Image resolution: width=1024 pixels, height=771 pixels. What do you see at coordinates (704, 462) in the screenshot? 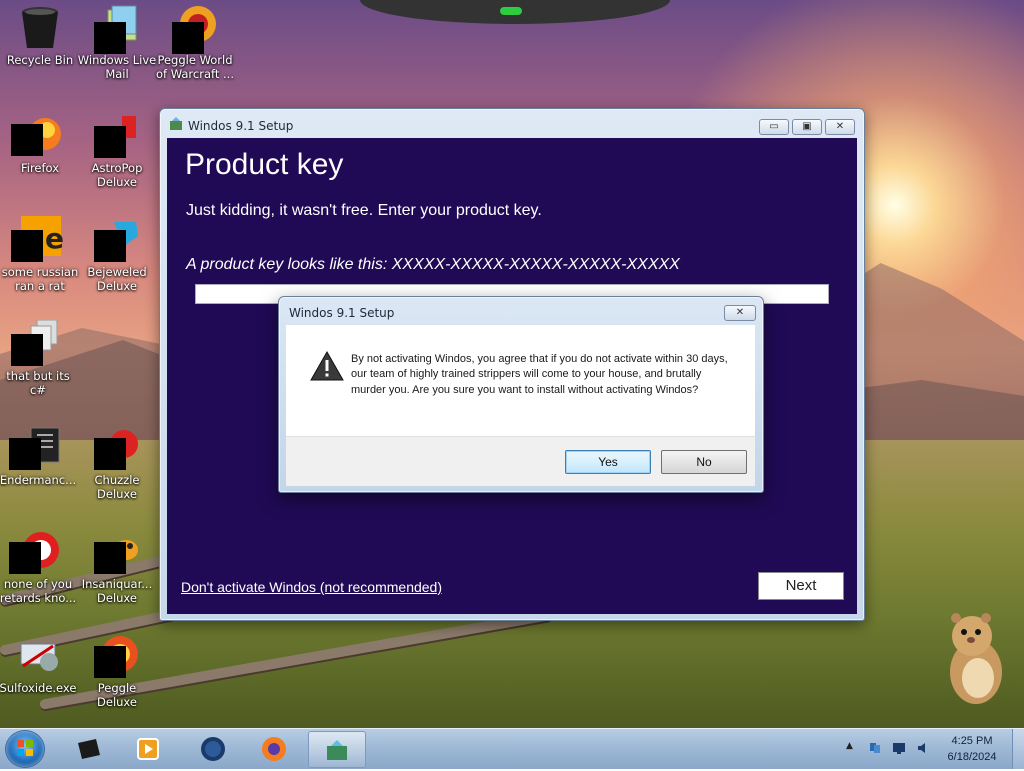
I see `no-button: No` at bounding box center [704, 462].